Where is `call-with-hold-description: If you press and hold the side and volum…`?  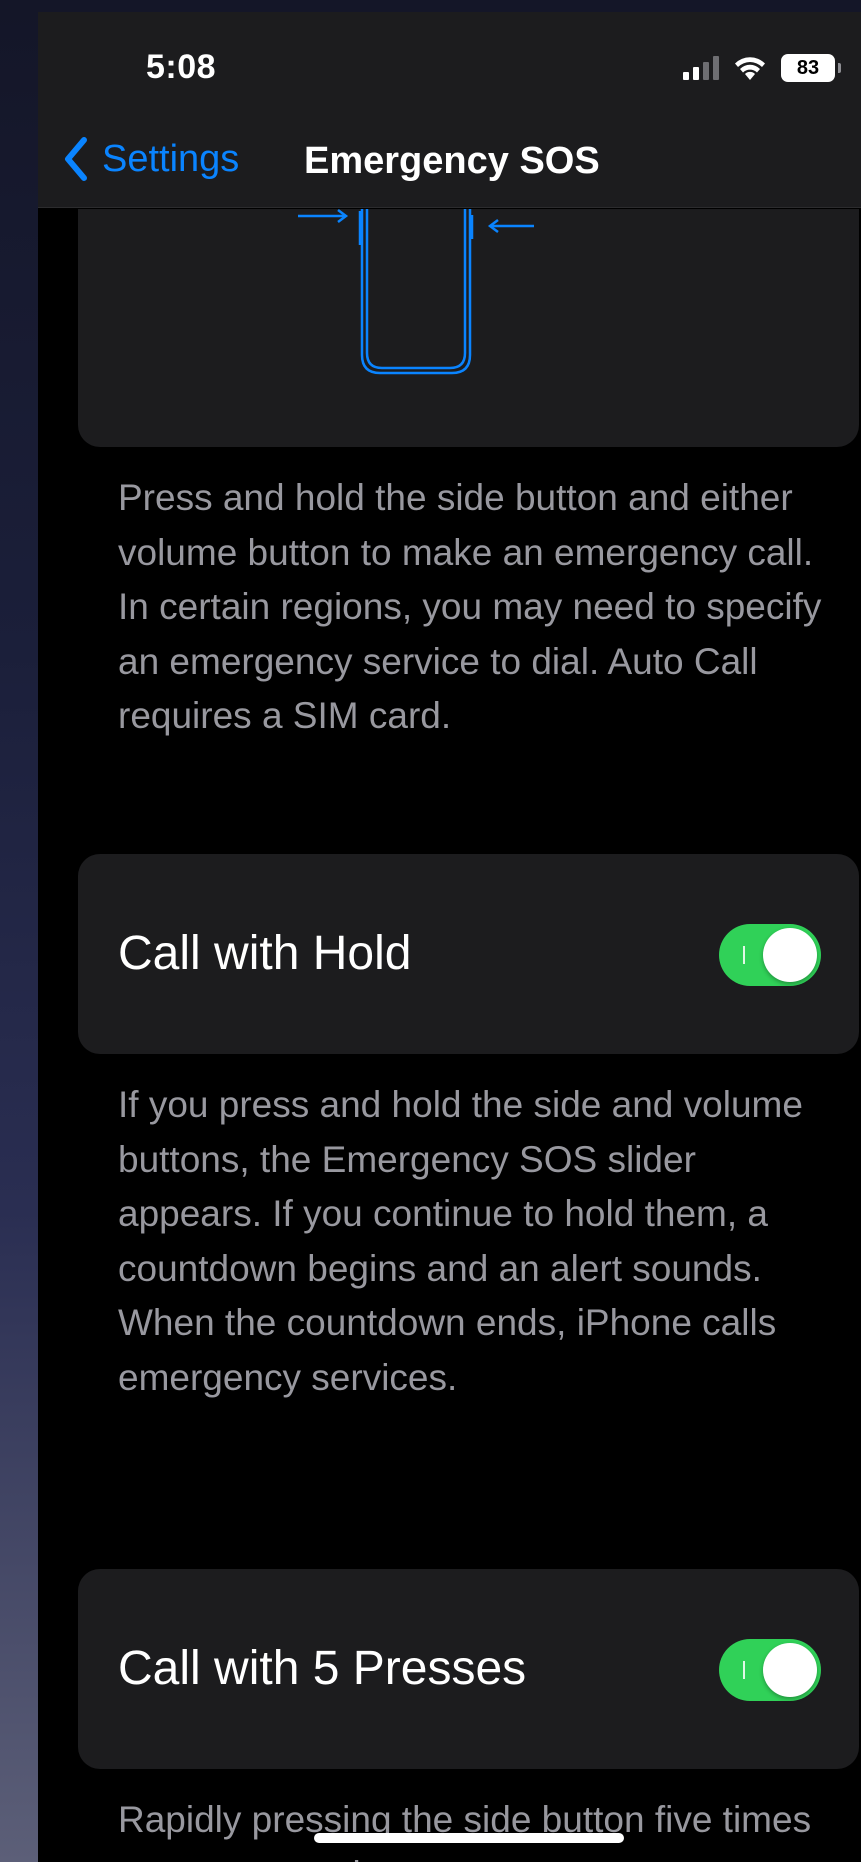
call-with-hold-description: If you press and hold the side and volum… is located at coordinates (460, 1241).